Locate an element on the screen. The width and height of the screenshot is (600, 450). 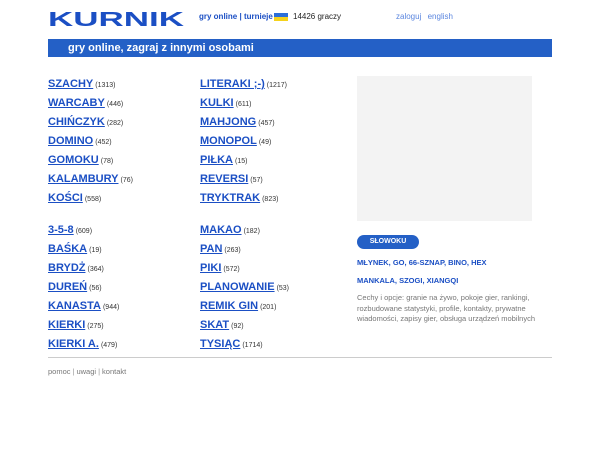
game-item-kalambury: KALAMBURY (76) is located at coordinates (123, 178).